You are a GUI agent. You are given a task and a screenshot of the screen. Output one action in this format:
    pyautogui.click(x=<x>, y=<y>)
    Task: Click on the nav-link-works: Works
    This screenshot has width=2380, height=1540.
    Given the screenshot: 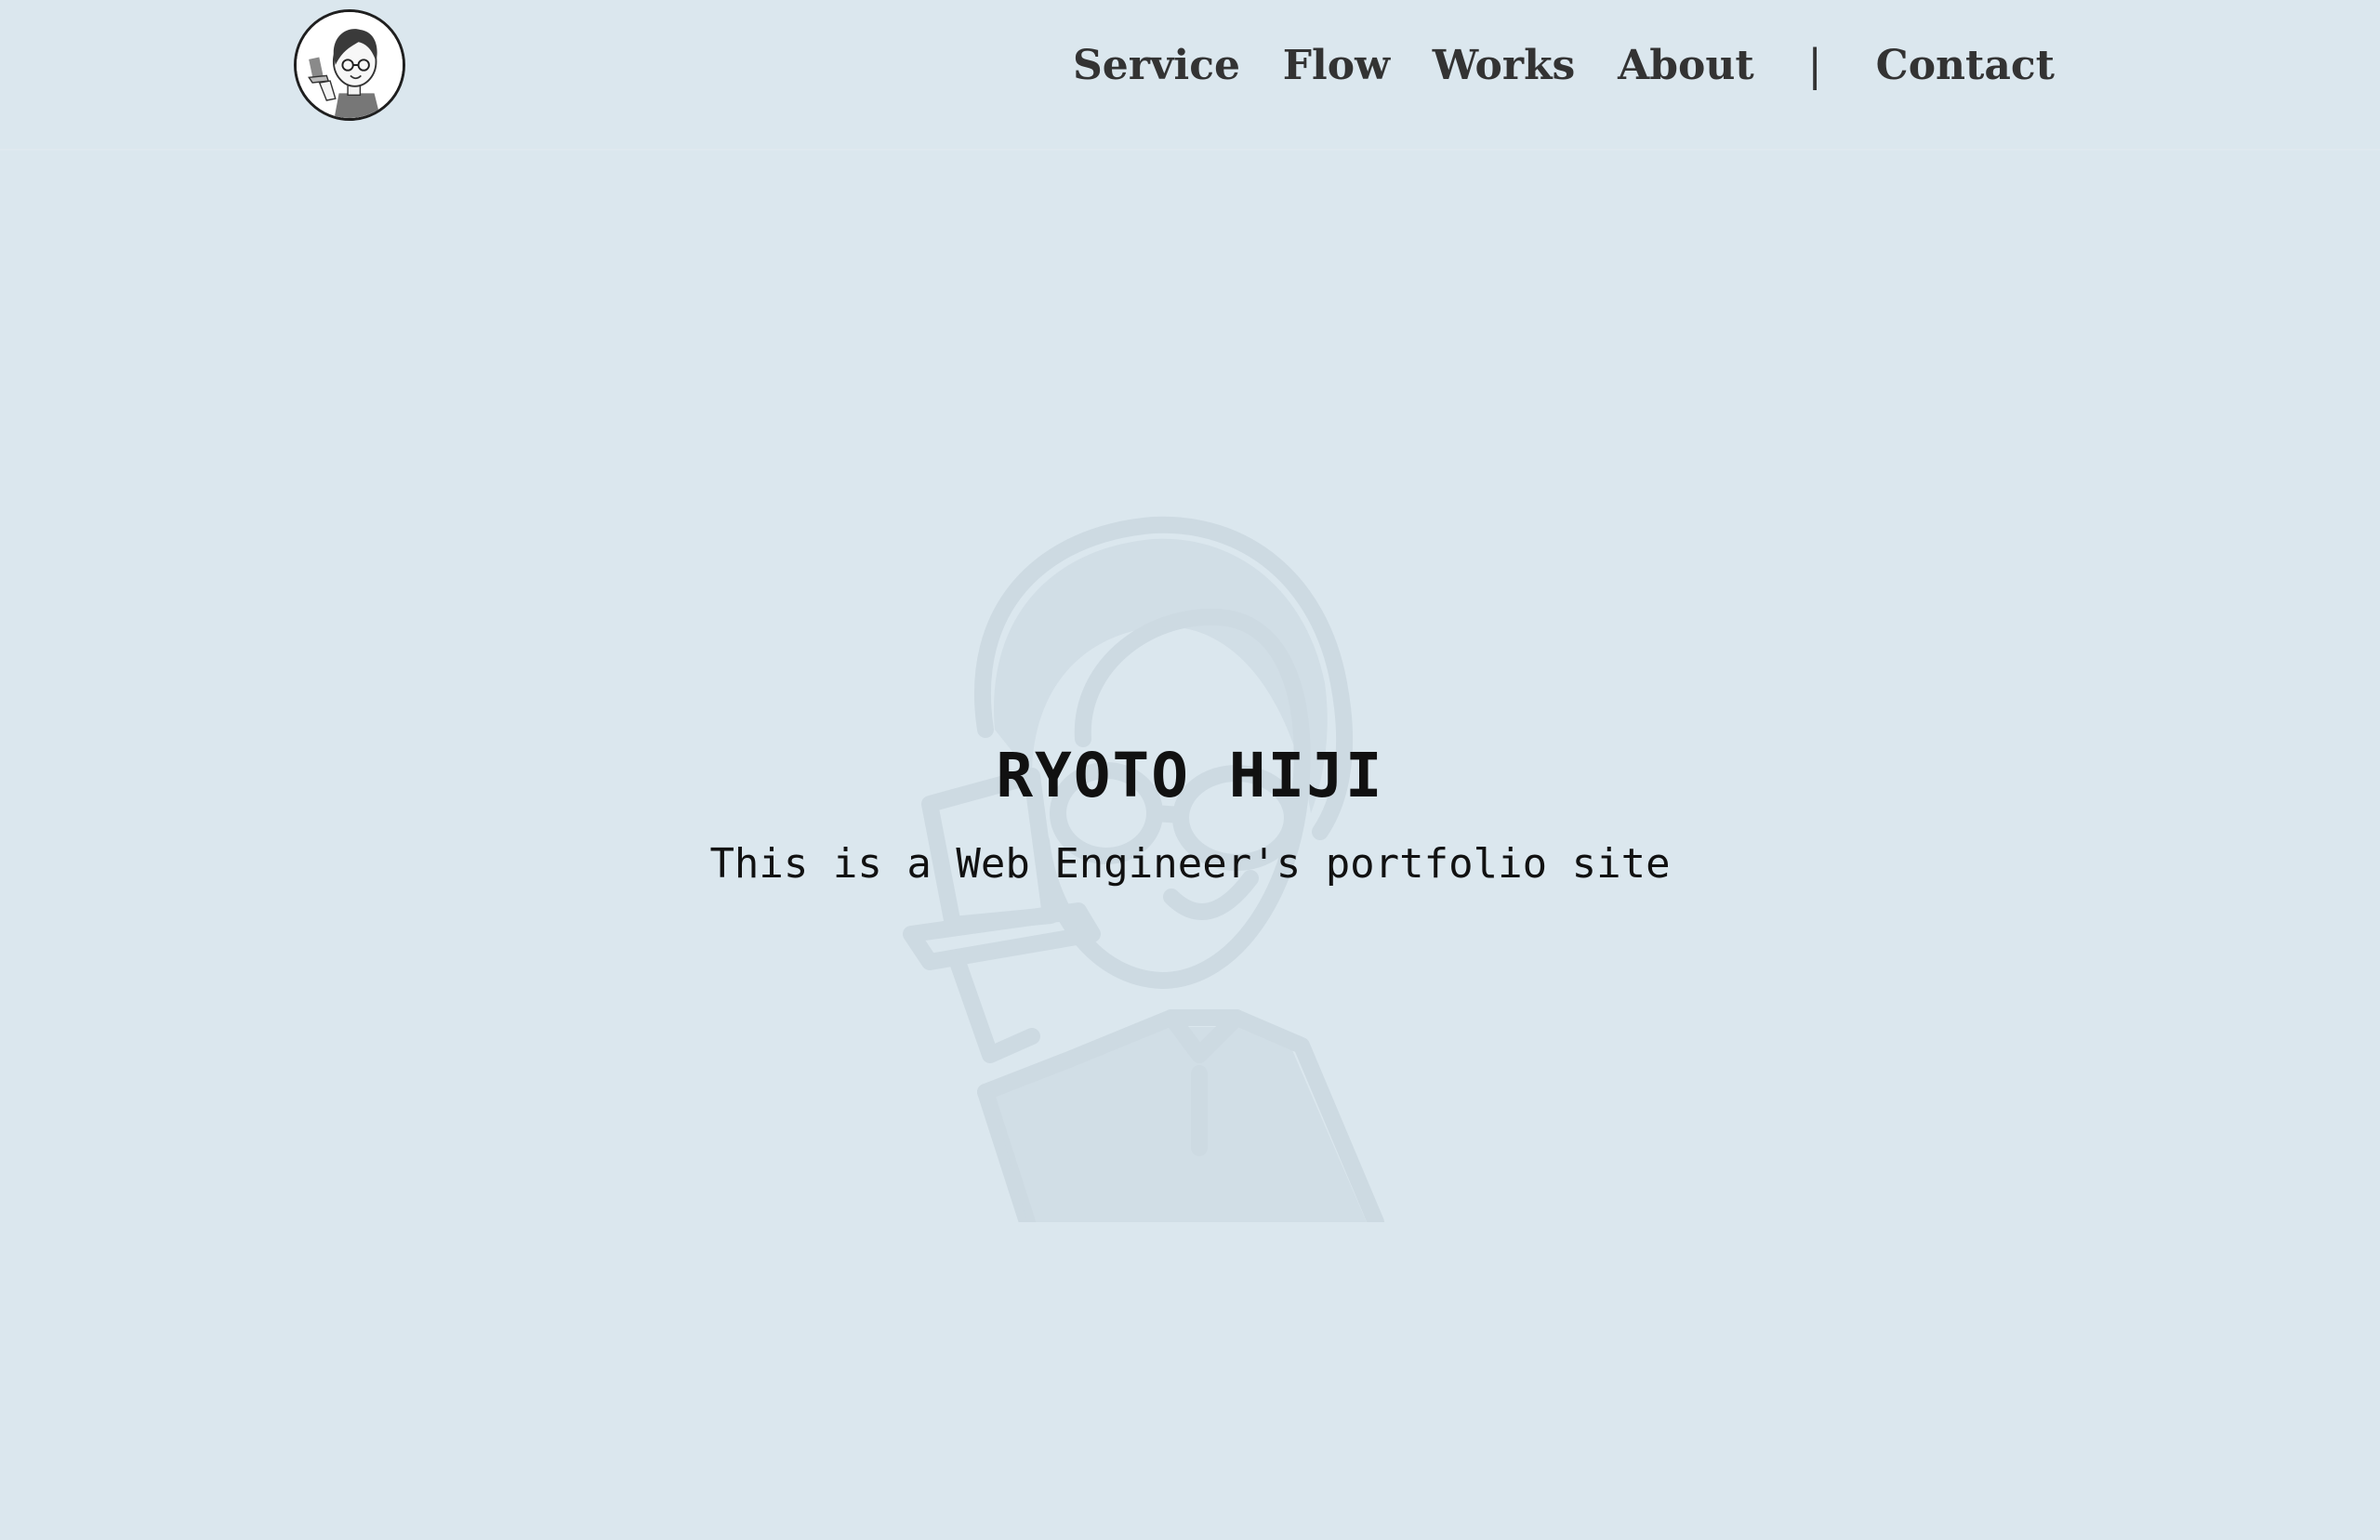 What is the action you would take?
    pyautogui.click(x=1504, y=65)
    